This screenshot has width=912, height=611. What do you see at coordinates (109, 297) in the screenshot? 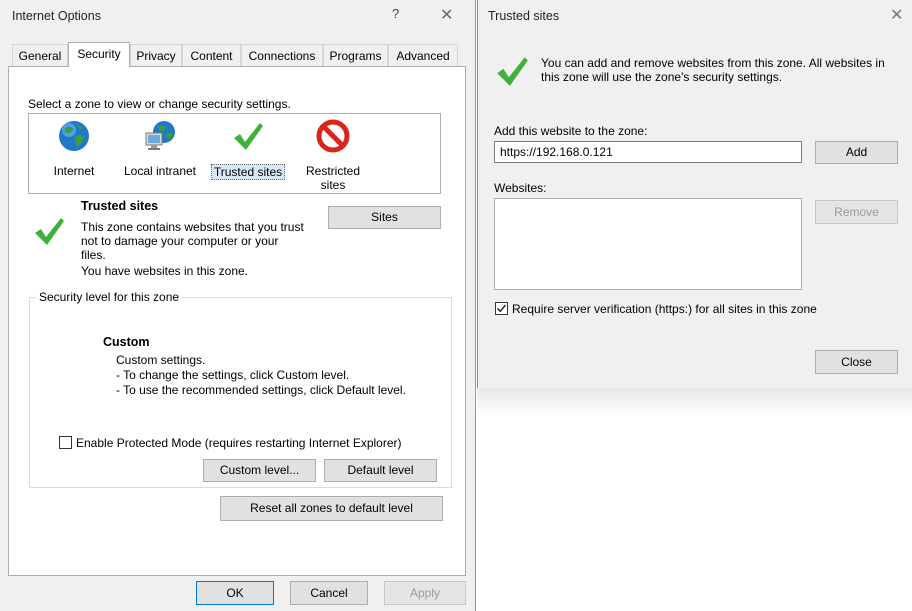
I see `security-level-group-label: Security level for this zone` at bounding box center [109, 297].